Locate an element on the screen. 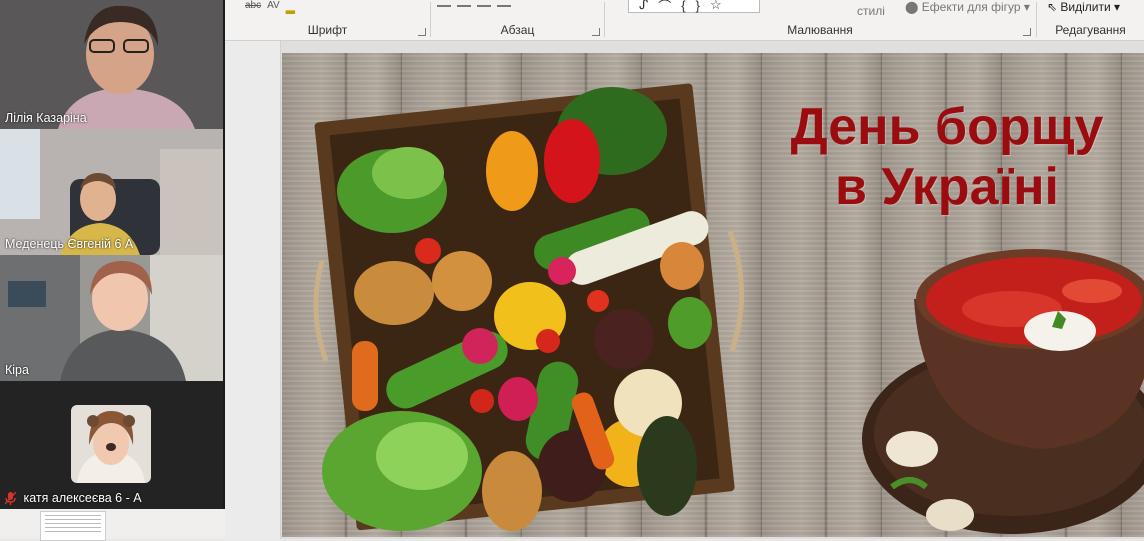 The image size is (1144, 541). notes-area is located at coordinates (112, 525).